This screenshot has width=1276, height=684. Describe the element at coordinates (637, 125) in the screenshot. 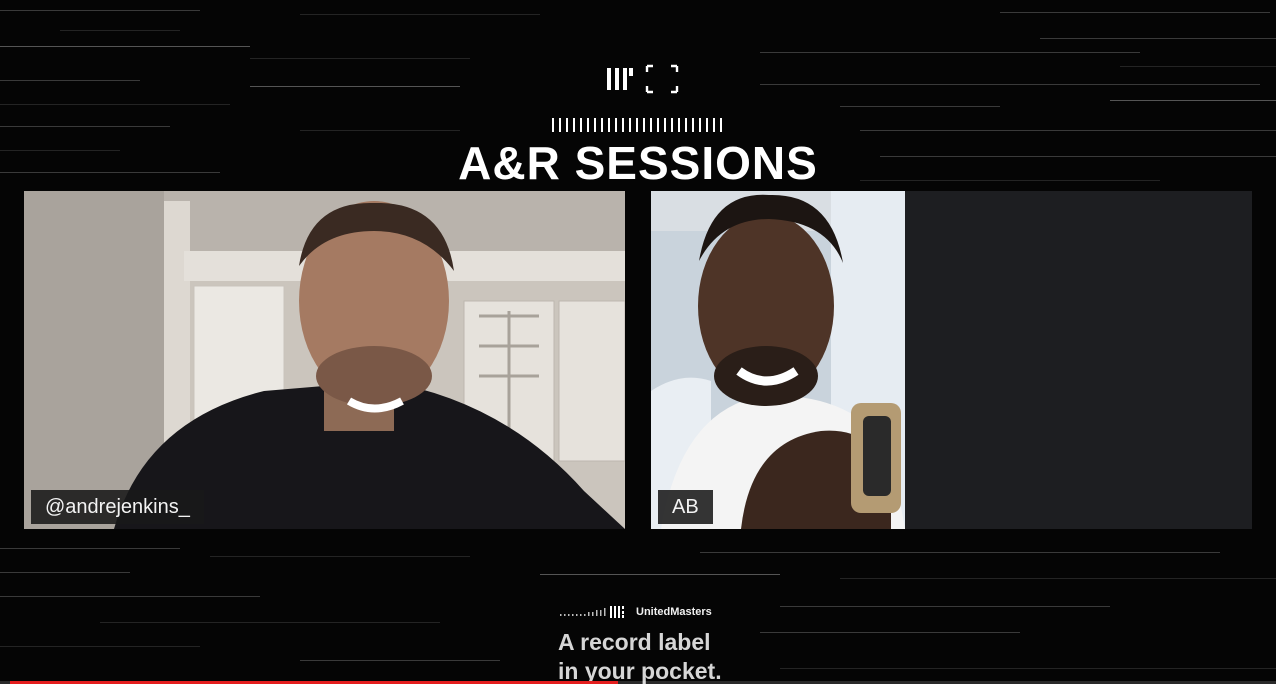

I see `tick-bar-decoration` at that location.